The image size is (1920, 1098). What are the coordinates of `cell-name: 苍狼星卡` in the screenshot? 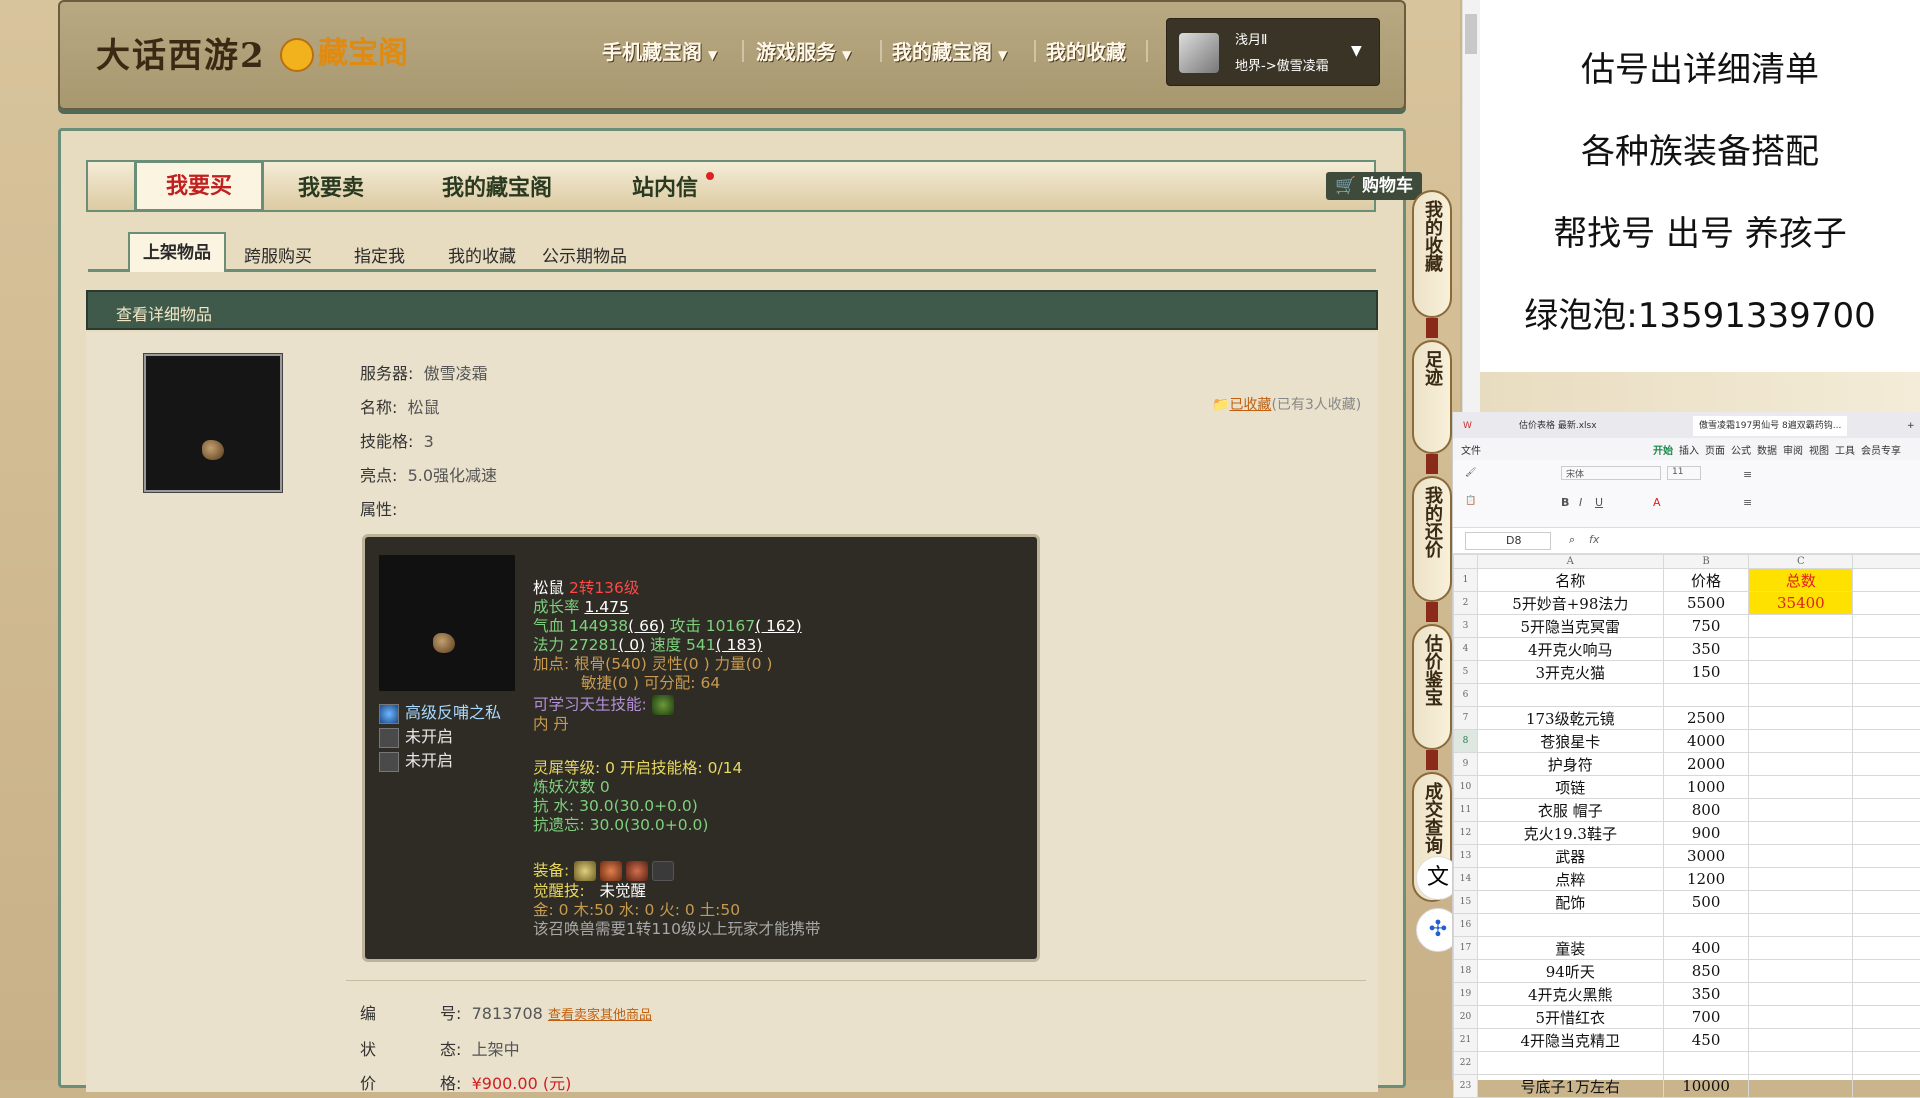 It's located at (1570, 741).